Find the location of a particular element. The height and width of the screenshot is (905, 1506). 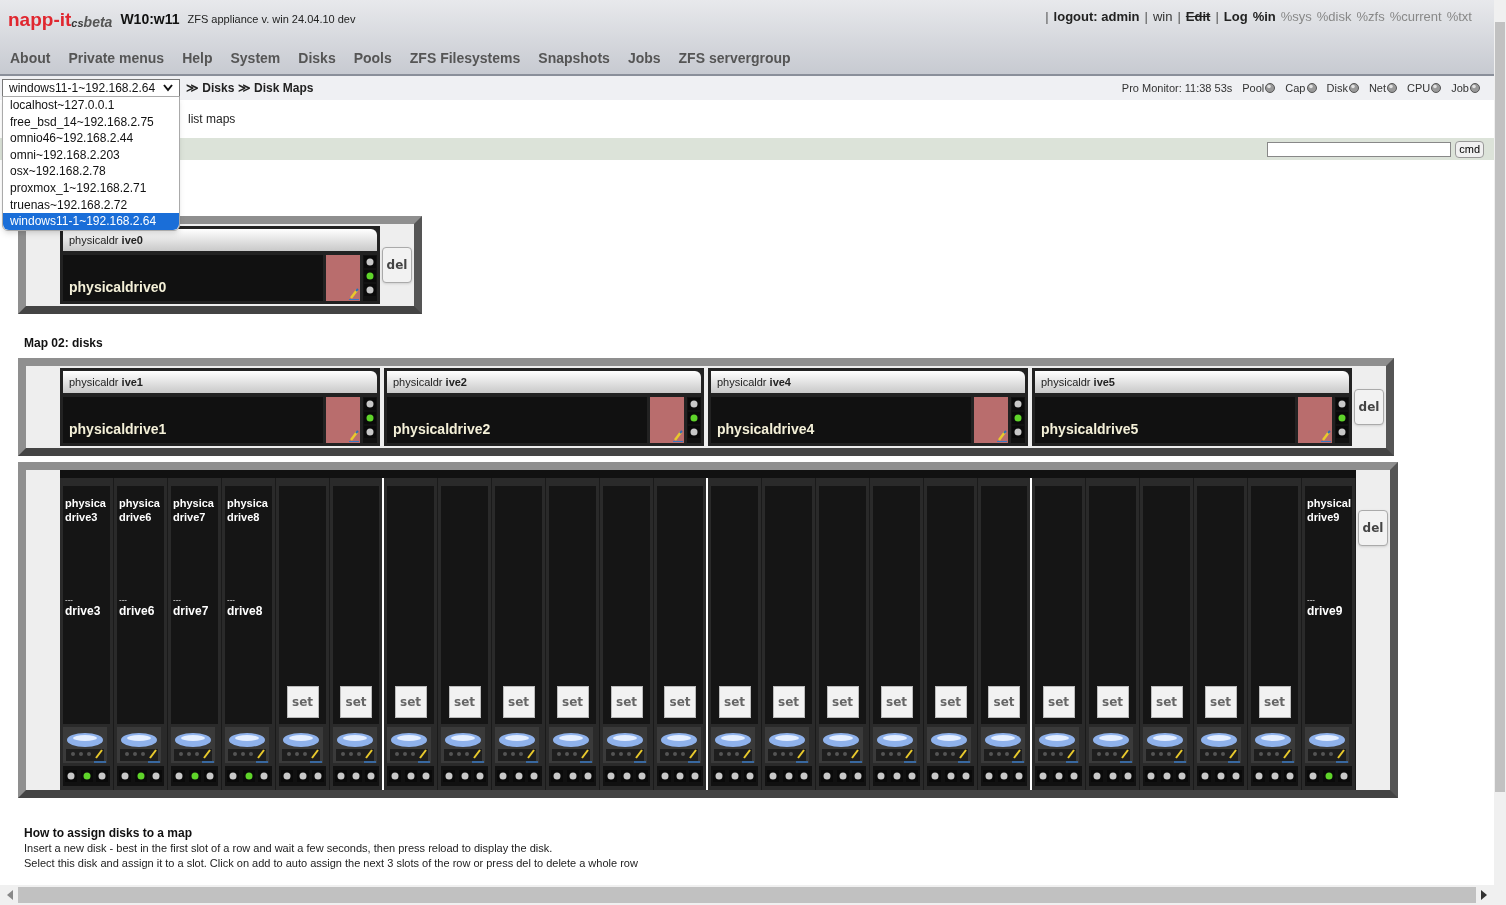

host-option: truenas~192.168.2.72 is located at coordinates (91, 205).